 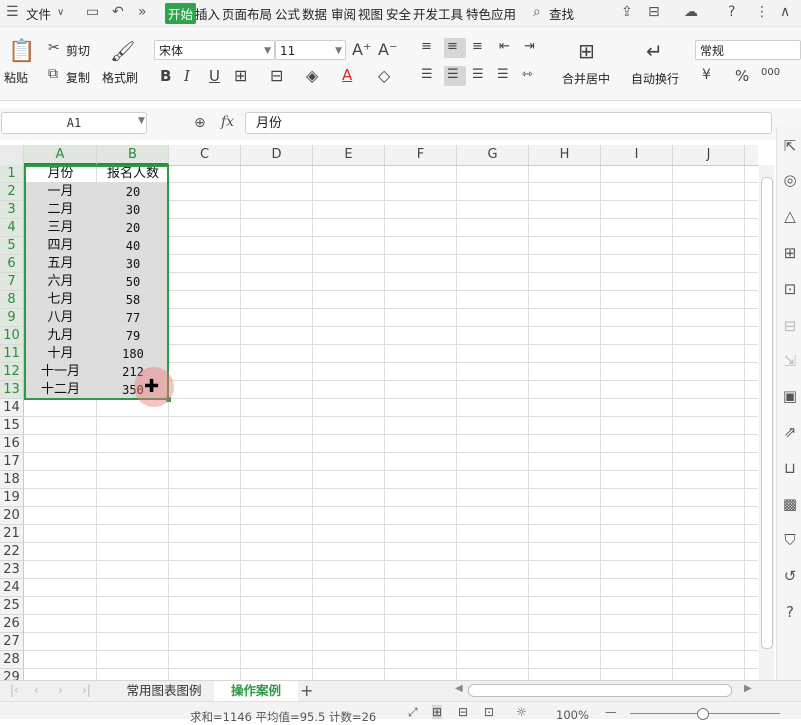 What do you see at coordinates (60, 264) in the screenshot?
I see `table-cell: 五月` at bounding box center [60, 264].